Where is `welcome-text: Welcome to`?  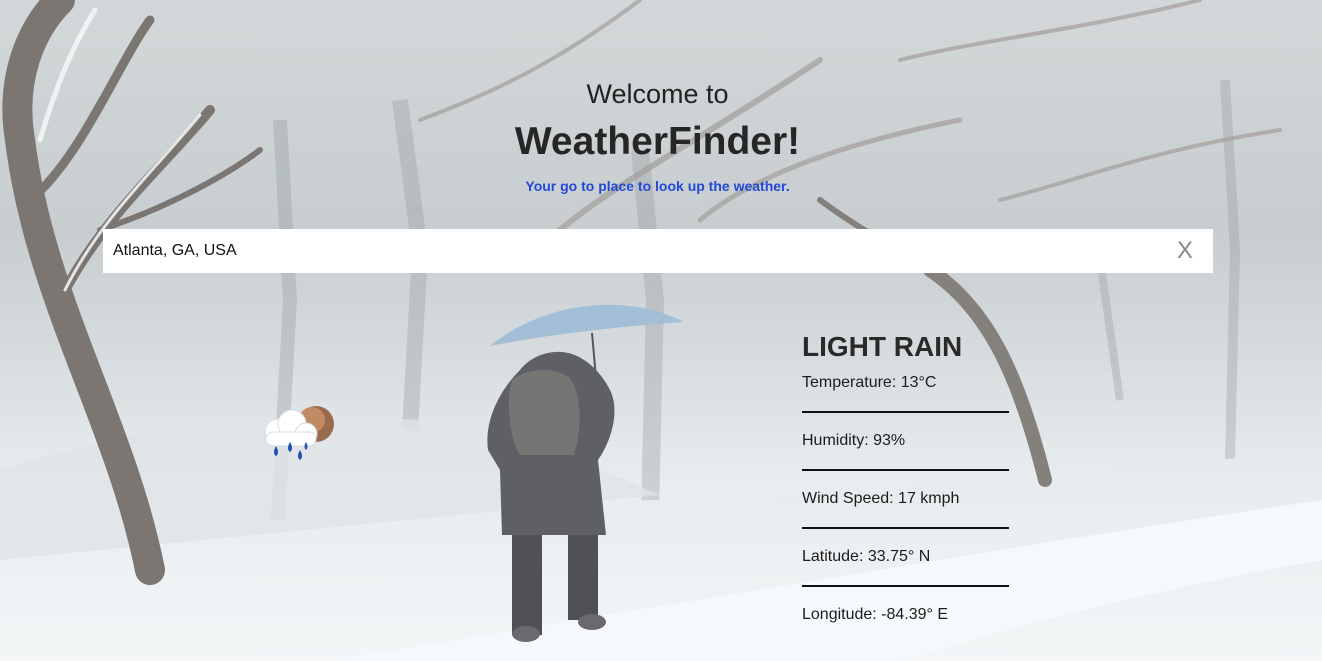
welcome-text: Welcome to is located at coordinates (657, 94).